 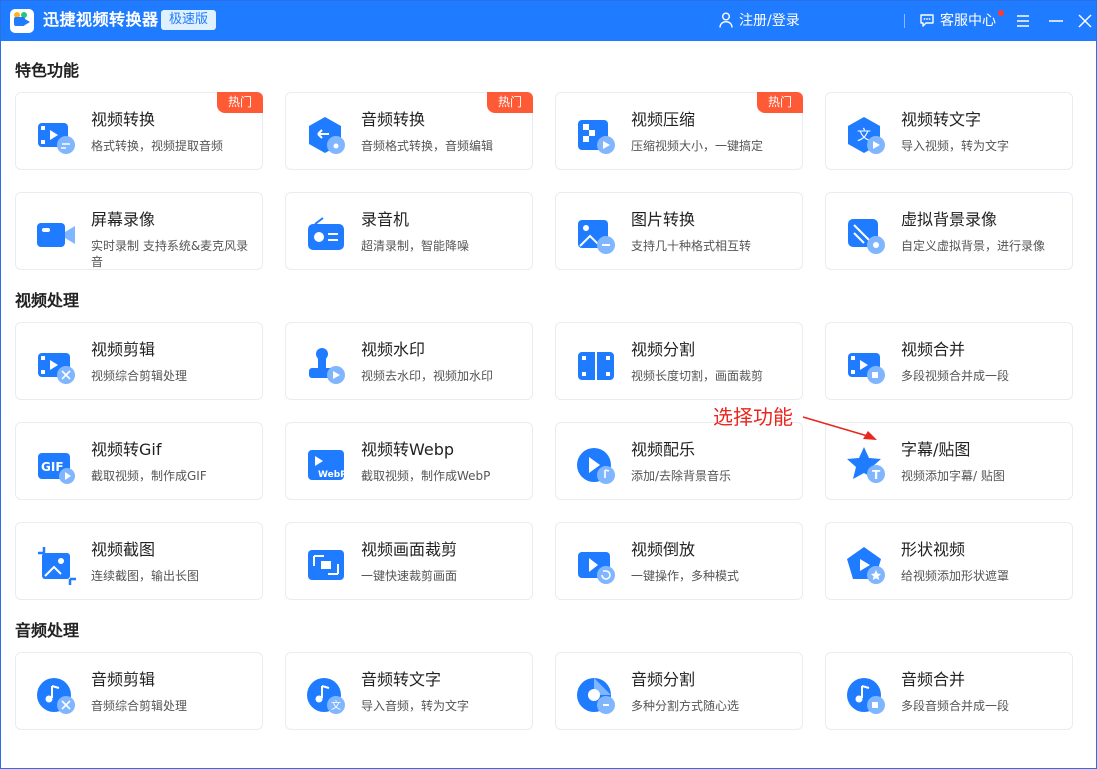 I want to click on feature-card: 虚拟背景录像 自定义虚拟背景，进行录像, so click(x=949, y=231).